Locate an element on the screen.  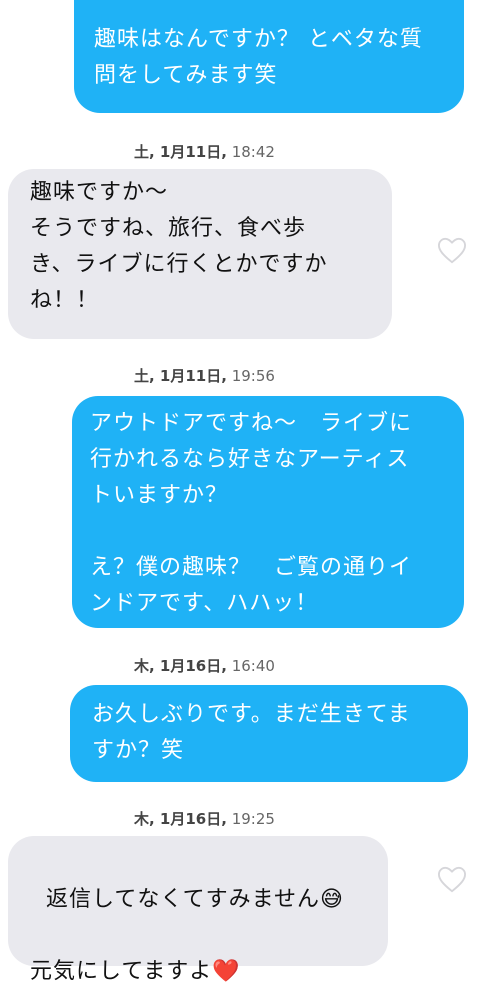
outgoing-message: お久しぶりです。まだ生きてま すか？笑 is located at coordinates (269, 733).